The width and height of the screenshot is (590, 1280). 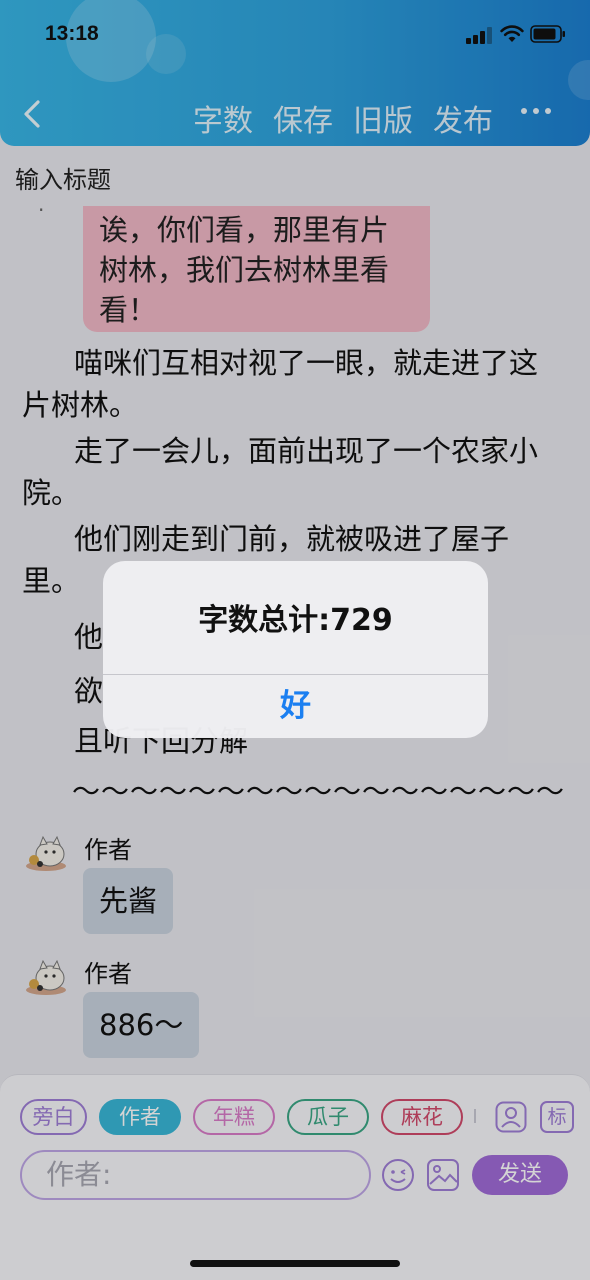 What do you see at coordinates (295, 620) in the screenshot?
I see `alert-title: 字数总计:729` at bounding box center [295, 620].